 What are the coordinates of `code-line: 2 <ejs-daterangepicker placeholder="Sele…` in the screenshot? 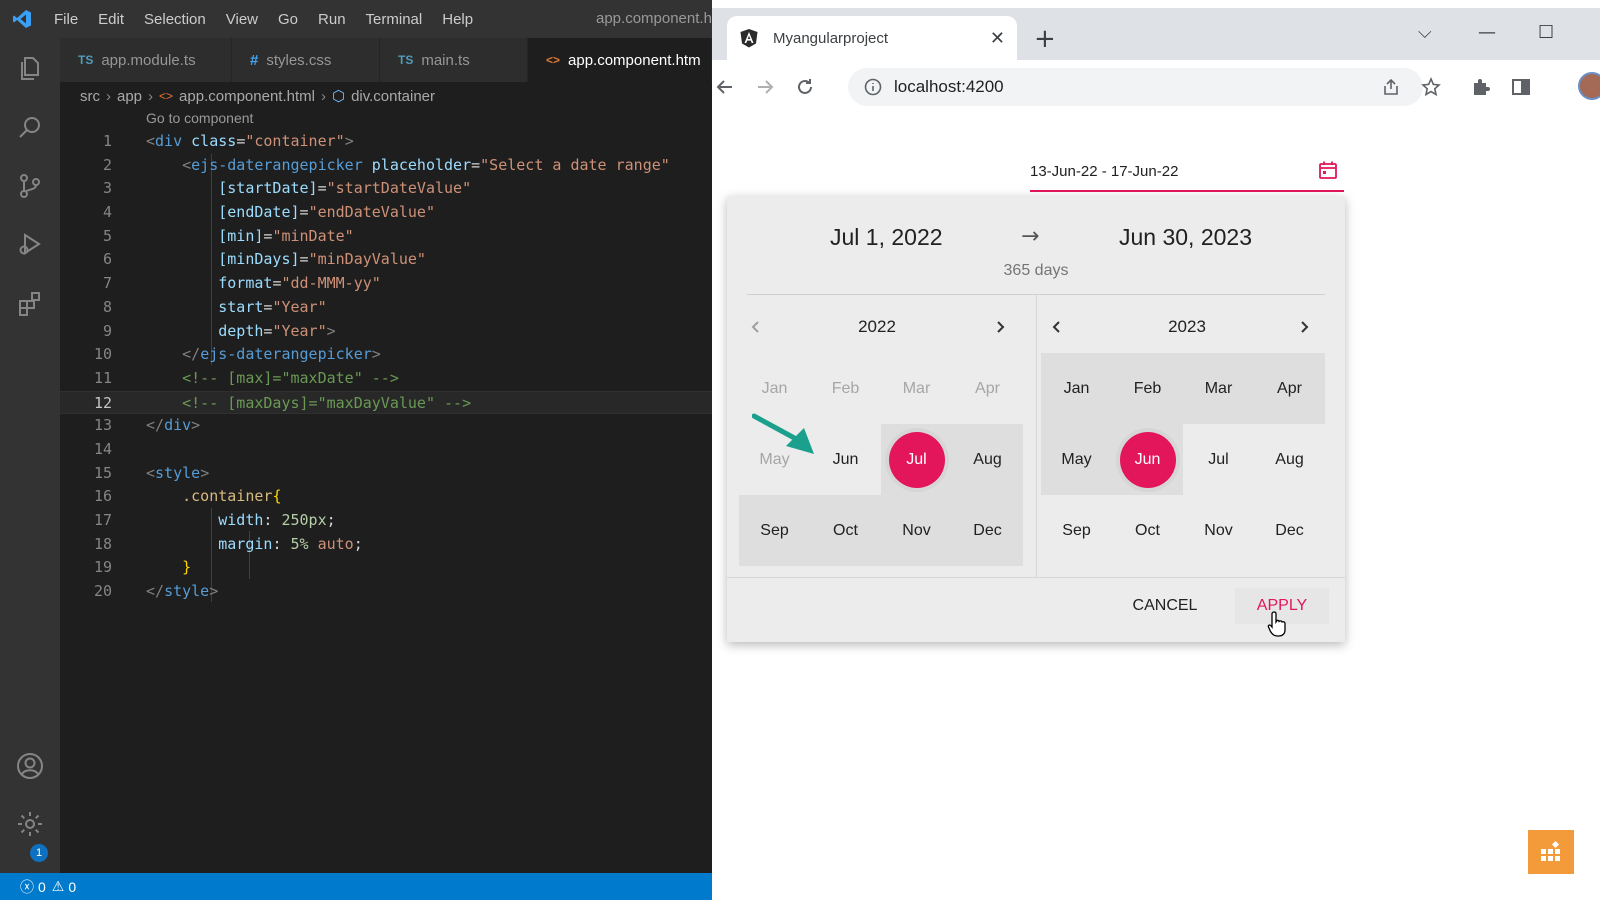 It's located at (386, 164).